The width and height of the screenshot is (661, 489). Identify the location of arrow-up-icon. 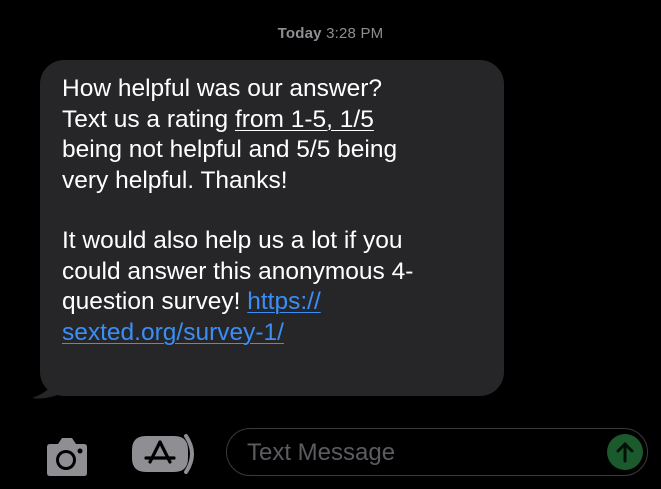
(625, 452).